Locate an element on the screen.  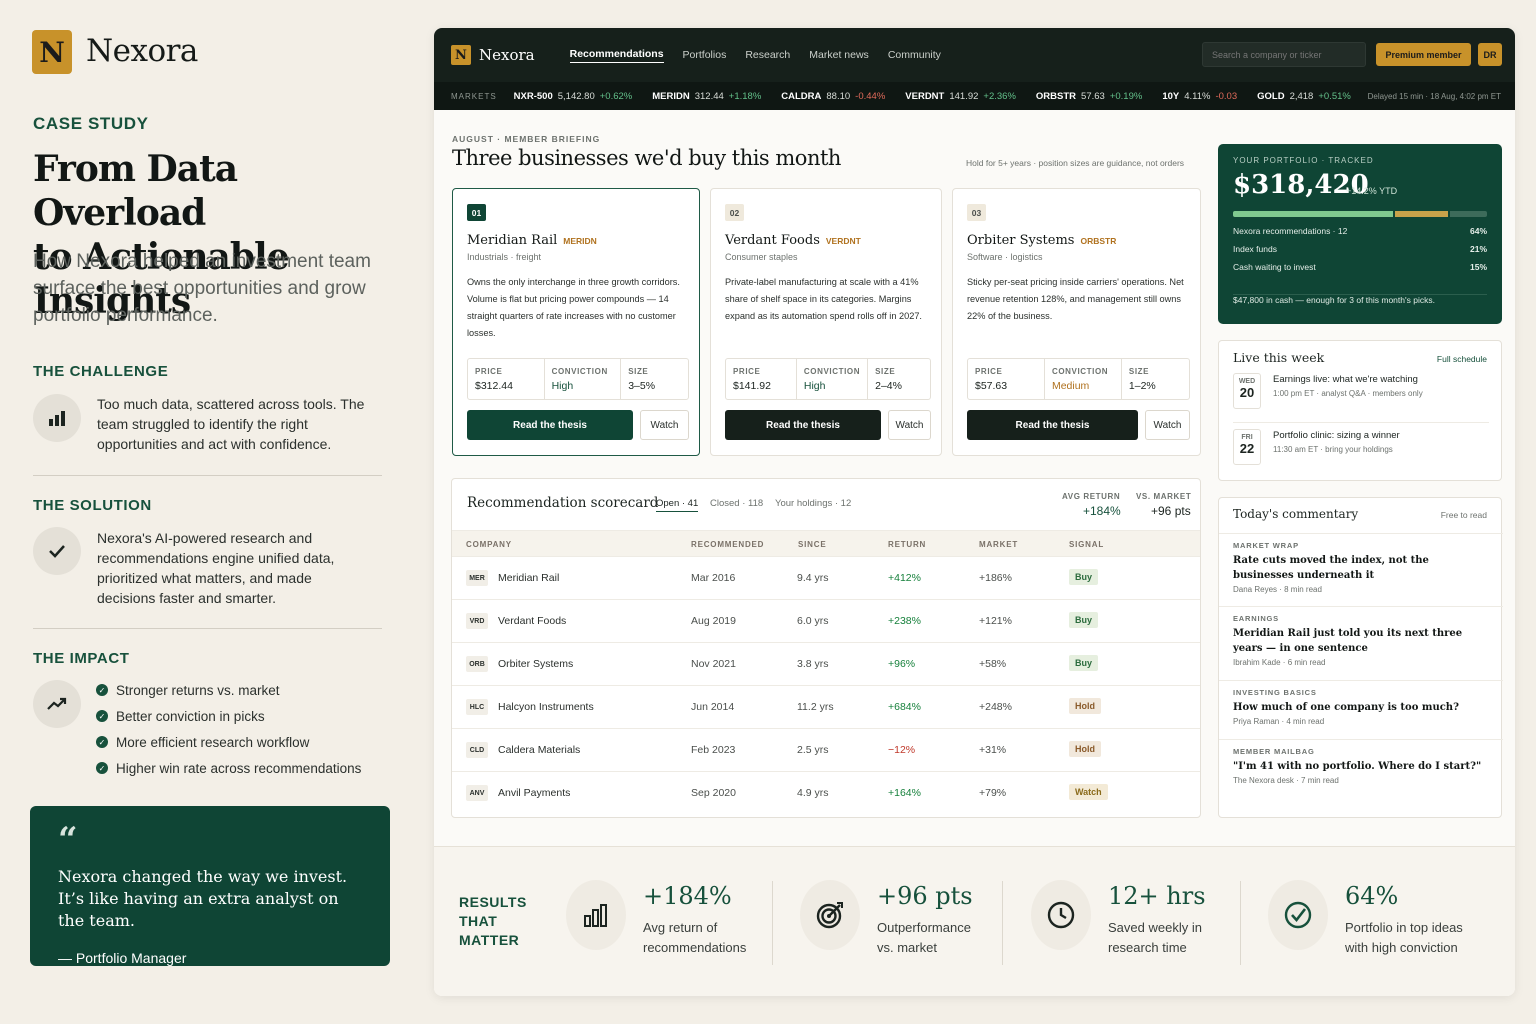
result-stat: +184% Avg return of recommendations is located at coordinates (671, 920).